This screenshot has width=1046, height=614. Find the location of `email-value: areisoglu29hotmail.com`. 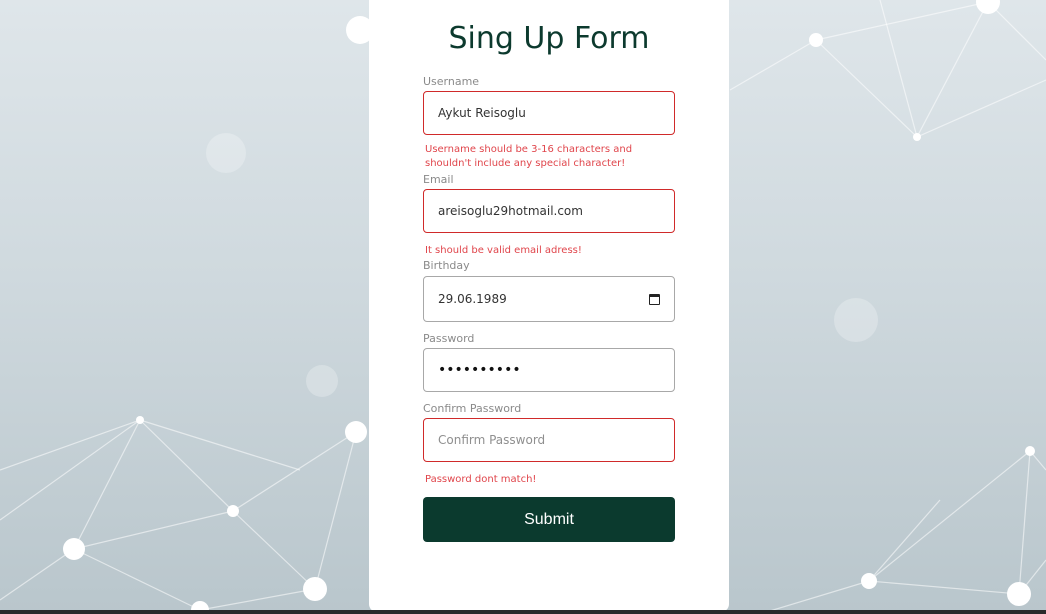

email-value: areisoglu29hotmail.com is located at coordinates (510, 211).